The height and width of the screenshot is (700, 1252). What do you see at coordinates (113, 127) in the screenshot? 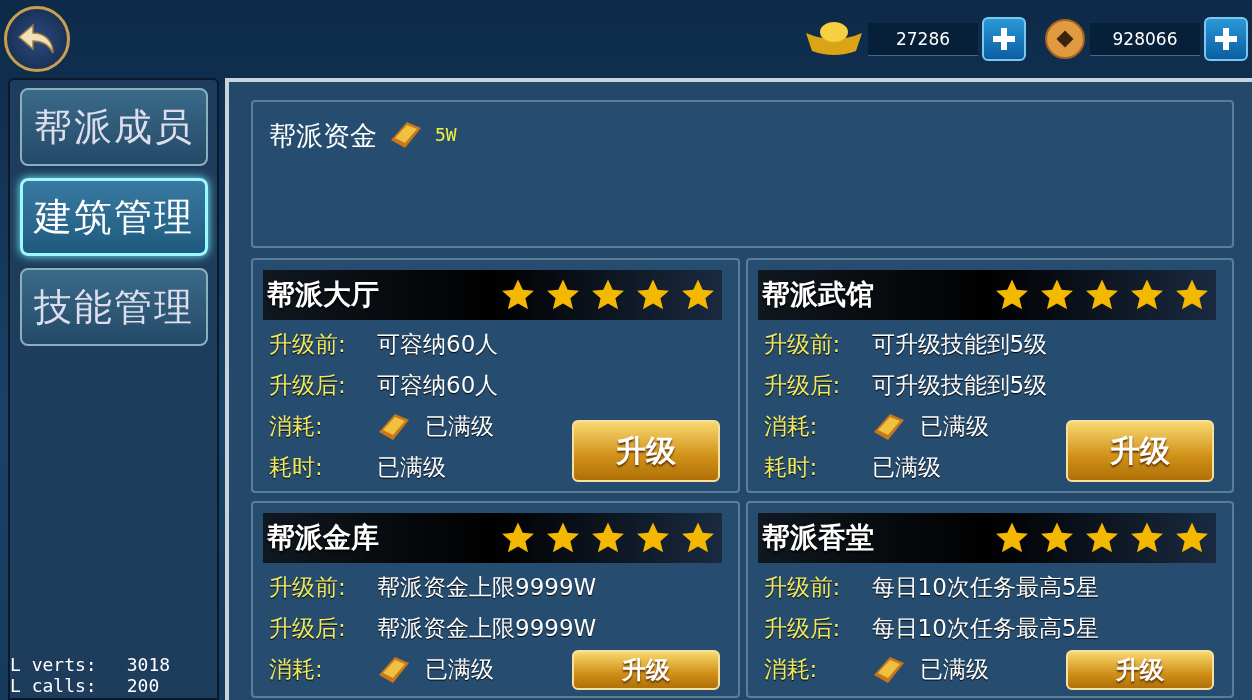
I see `sidebar-tab: 帮派成员` at bounding box center [113, 127].